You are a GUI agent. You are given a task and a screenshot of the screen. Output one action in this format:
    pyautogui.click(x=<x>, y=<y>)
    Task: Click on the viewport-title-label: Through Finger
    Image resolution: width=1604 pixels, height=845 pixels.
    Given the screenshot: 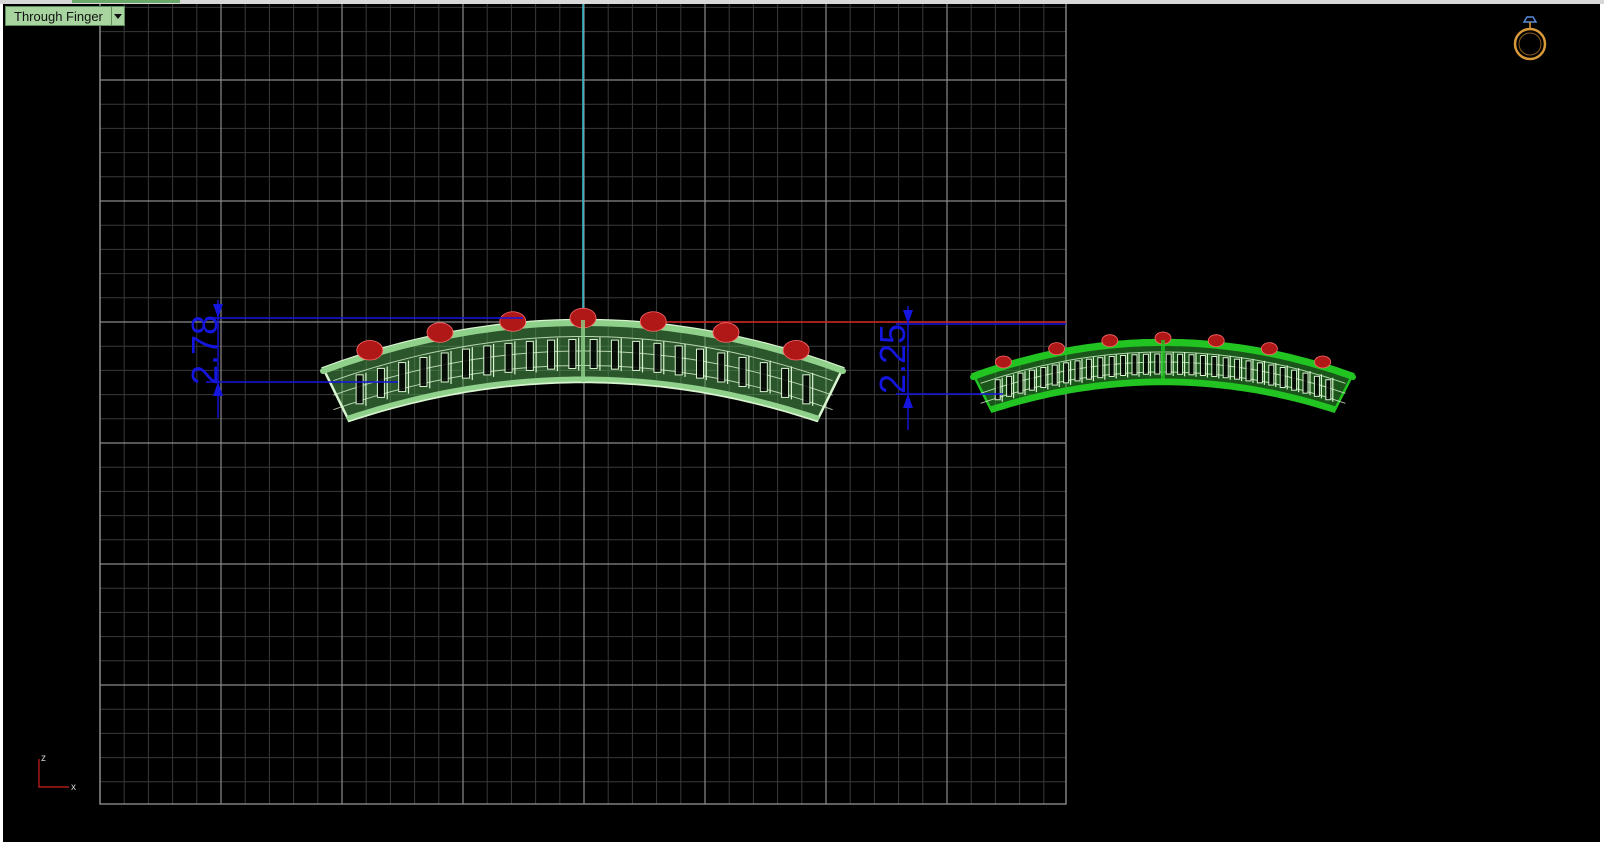 What is the action you would take?
    pyautogui.click(x=58, y=16)
    